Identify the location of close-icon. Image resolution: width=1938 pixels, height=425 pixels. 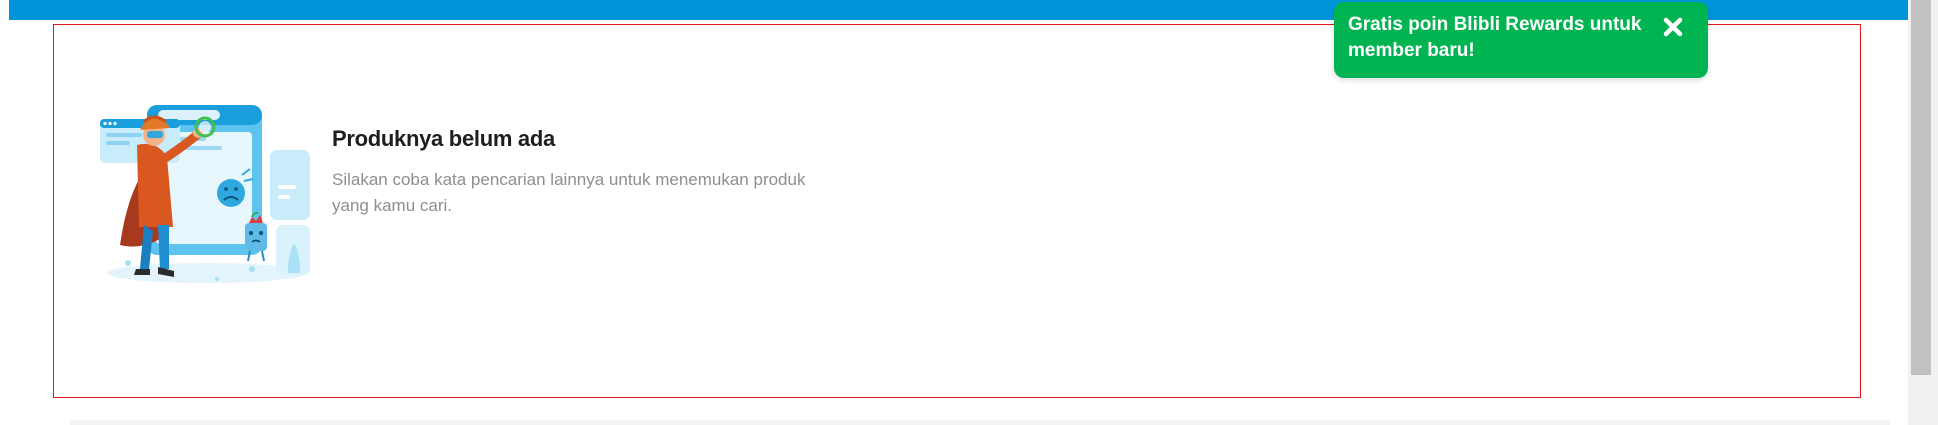
(1673, 27).